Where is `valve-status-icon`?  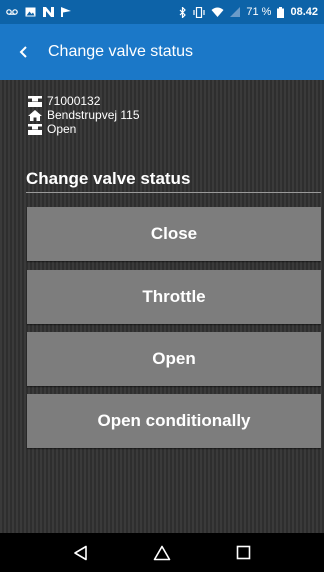 valve-status-icon is located at coordinates (35, 129).